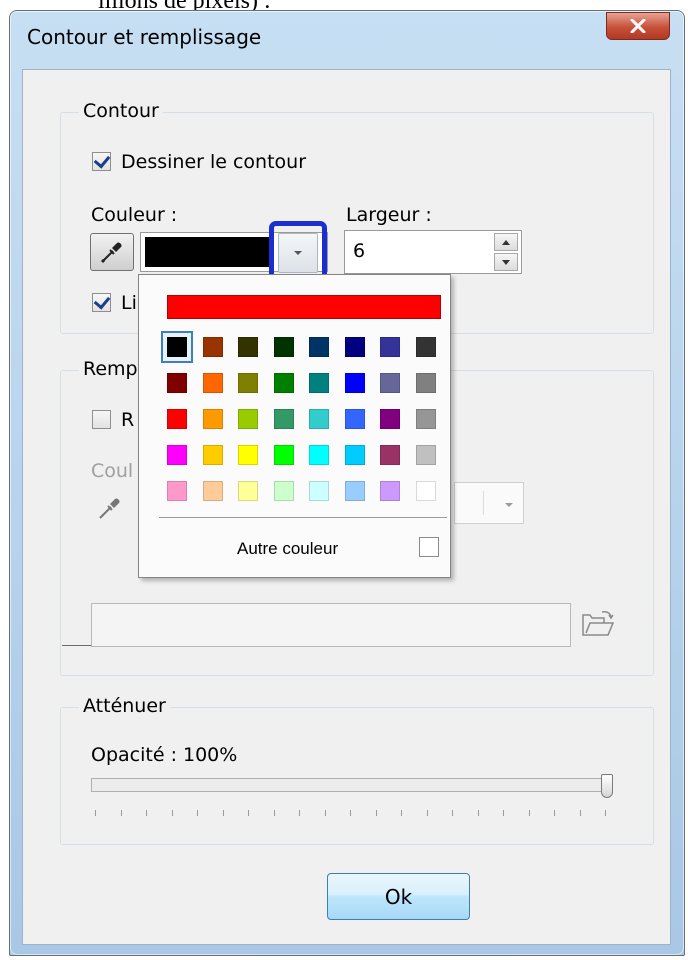 The height and width of the screenshot is (960, 688). Describe the element at coordinates (287, 549) in the screenshot. I see `other-color-label: Autre couleur` at that location.